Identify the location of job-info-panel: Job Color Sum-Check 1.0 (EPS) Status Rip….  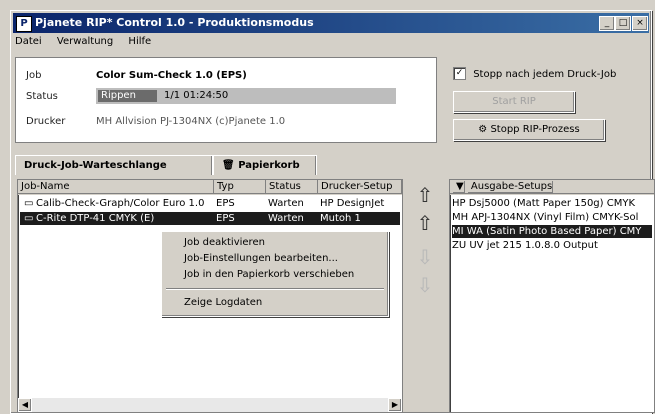
(226, 100).